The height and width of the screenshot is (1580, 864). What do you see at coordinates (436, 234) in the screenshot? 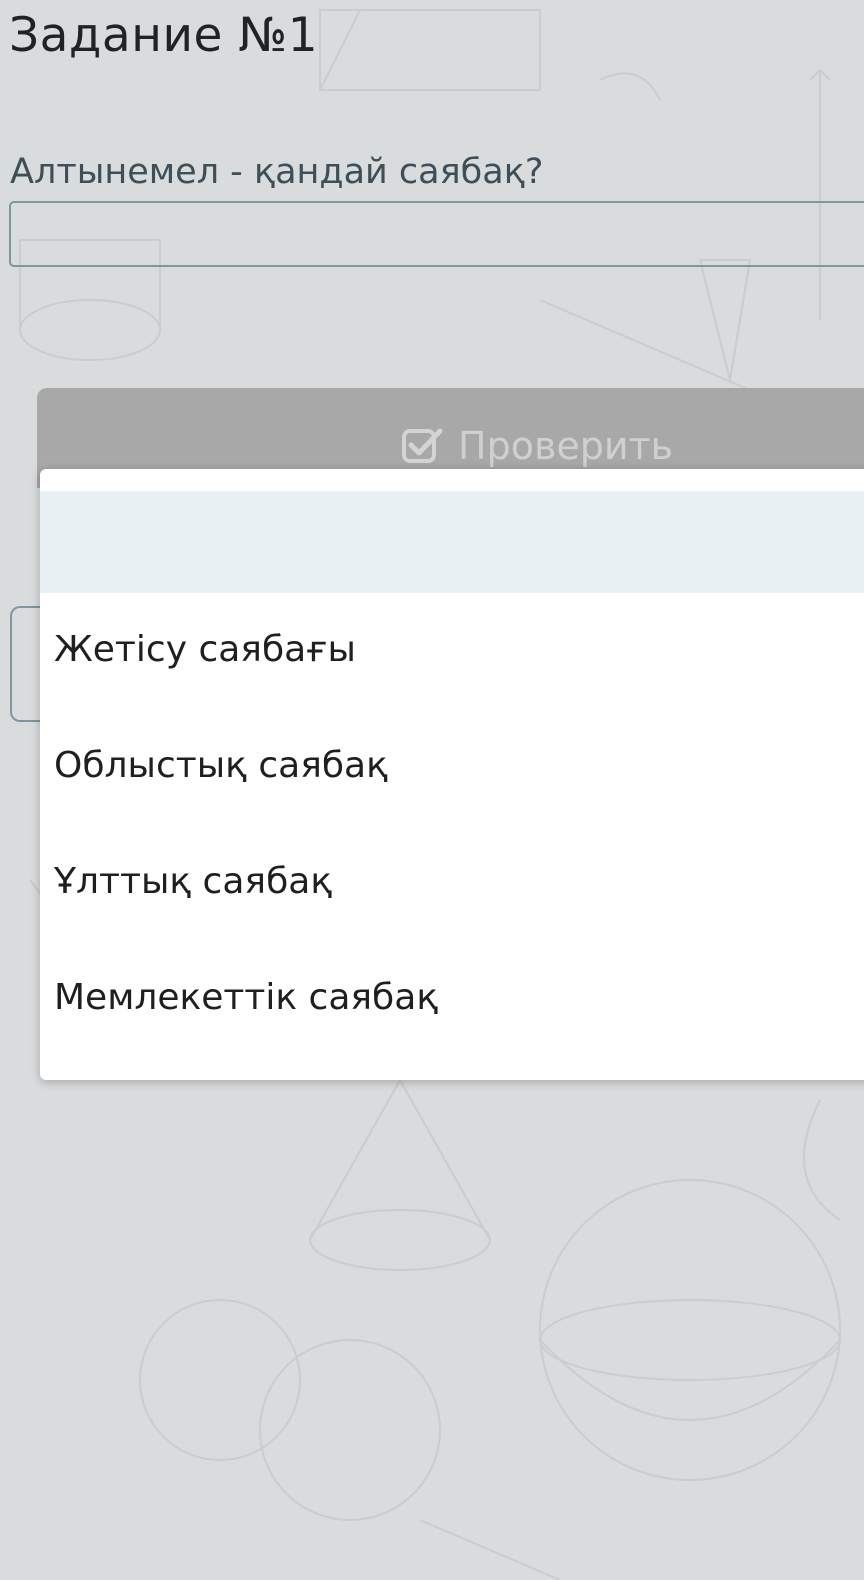
I see `answer-select` at bounding box center [436, 234].